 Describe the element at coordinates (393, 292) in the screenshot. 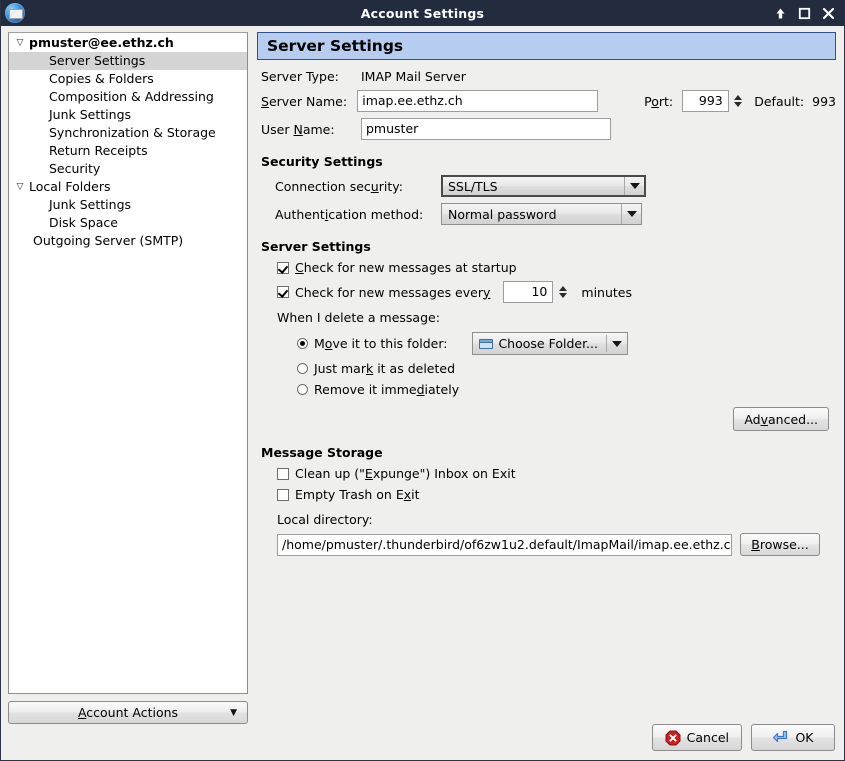

I see `check-every-label: Check for new messages every` at that location.